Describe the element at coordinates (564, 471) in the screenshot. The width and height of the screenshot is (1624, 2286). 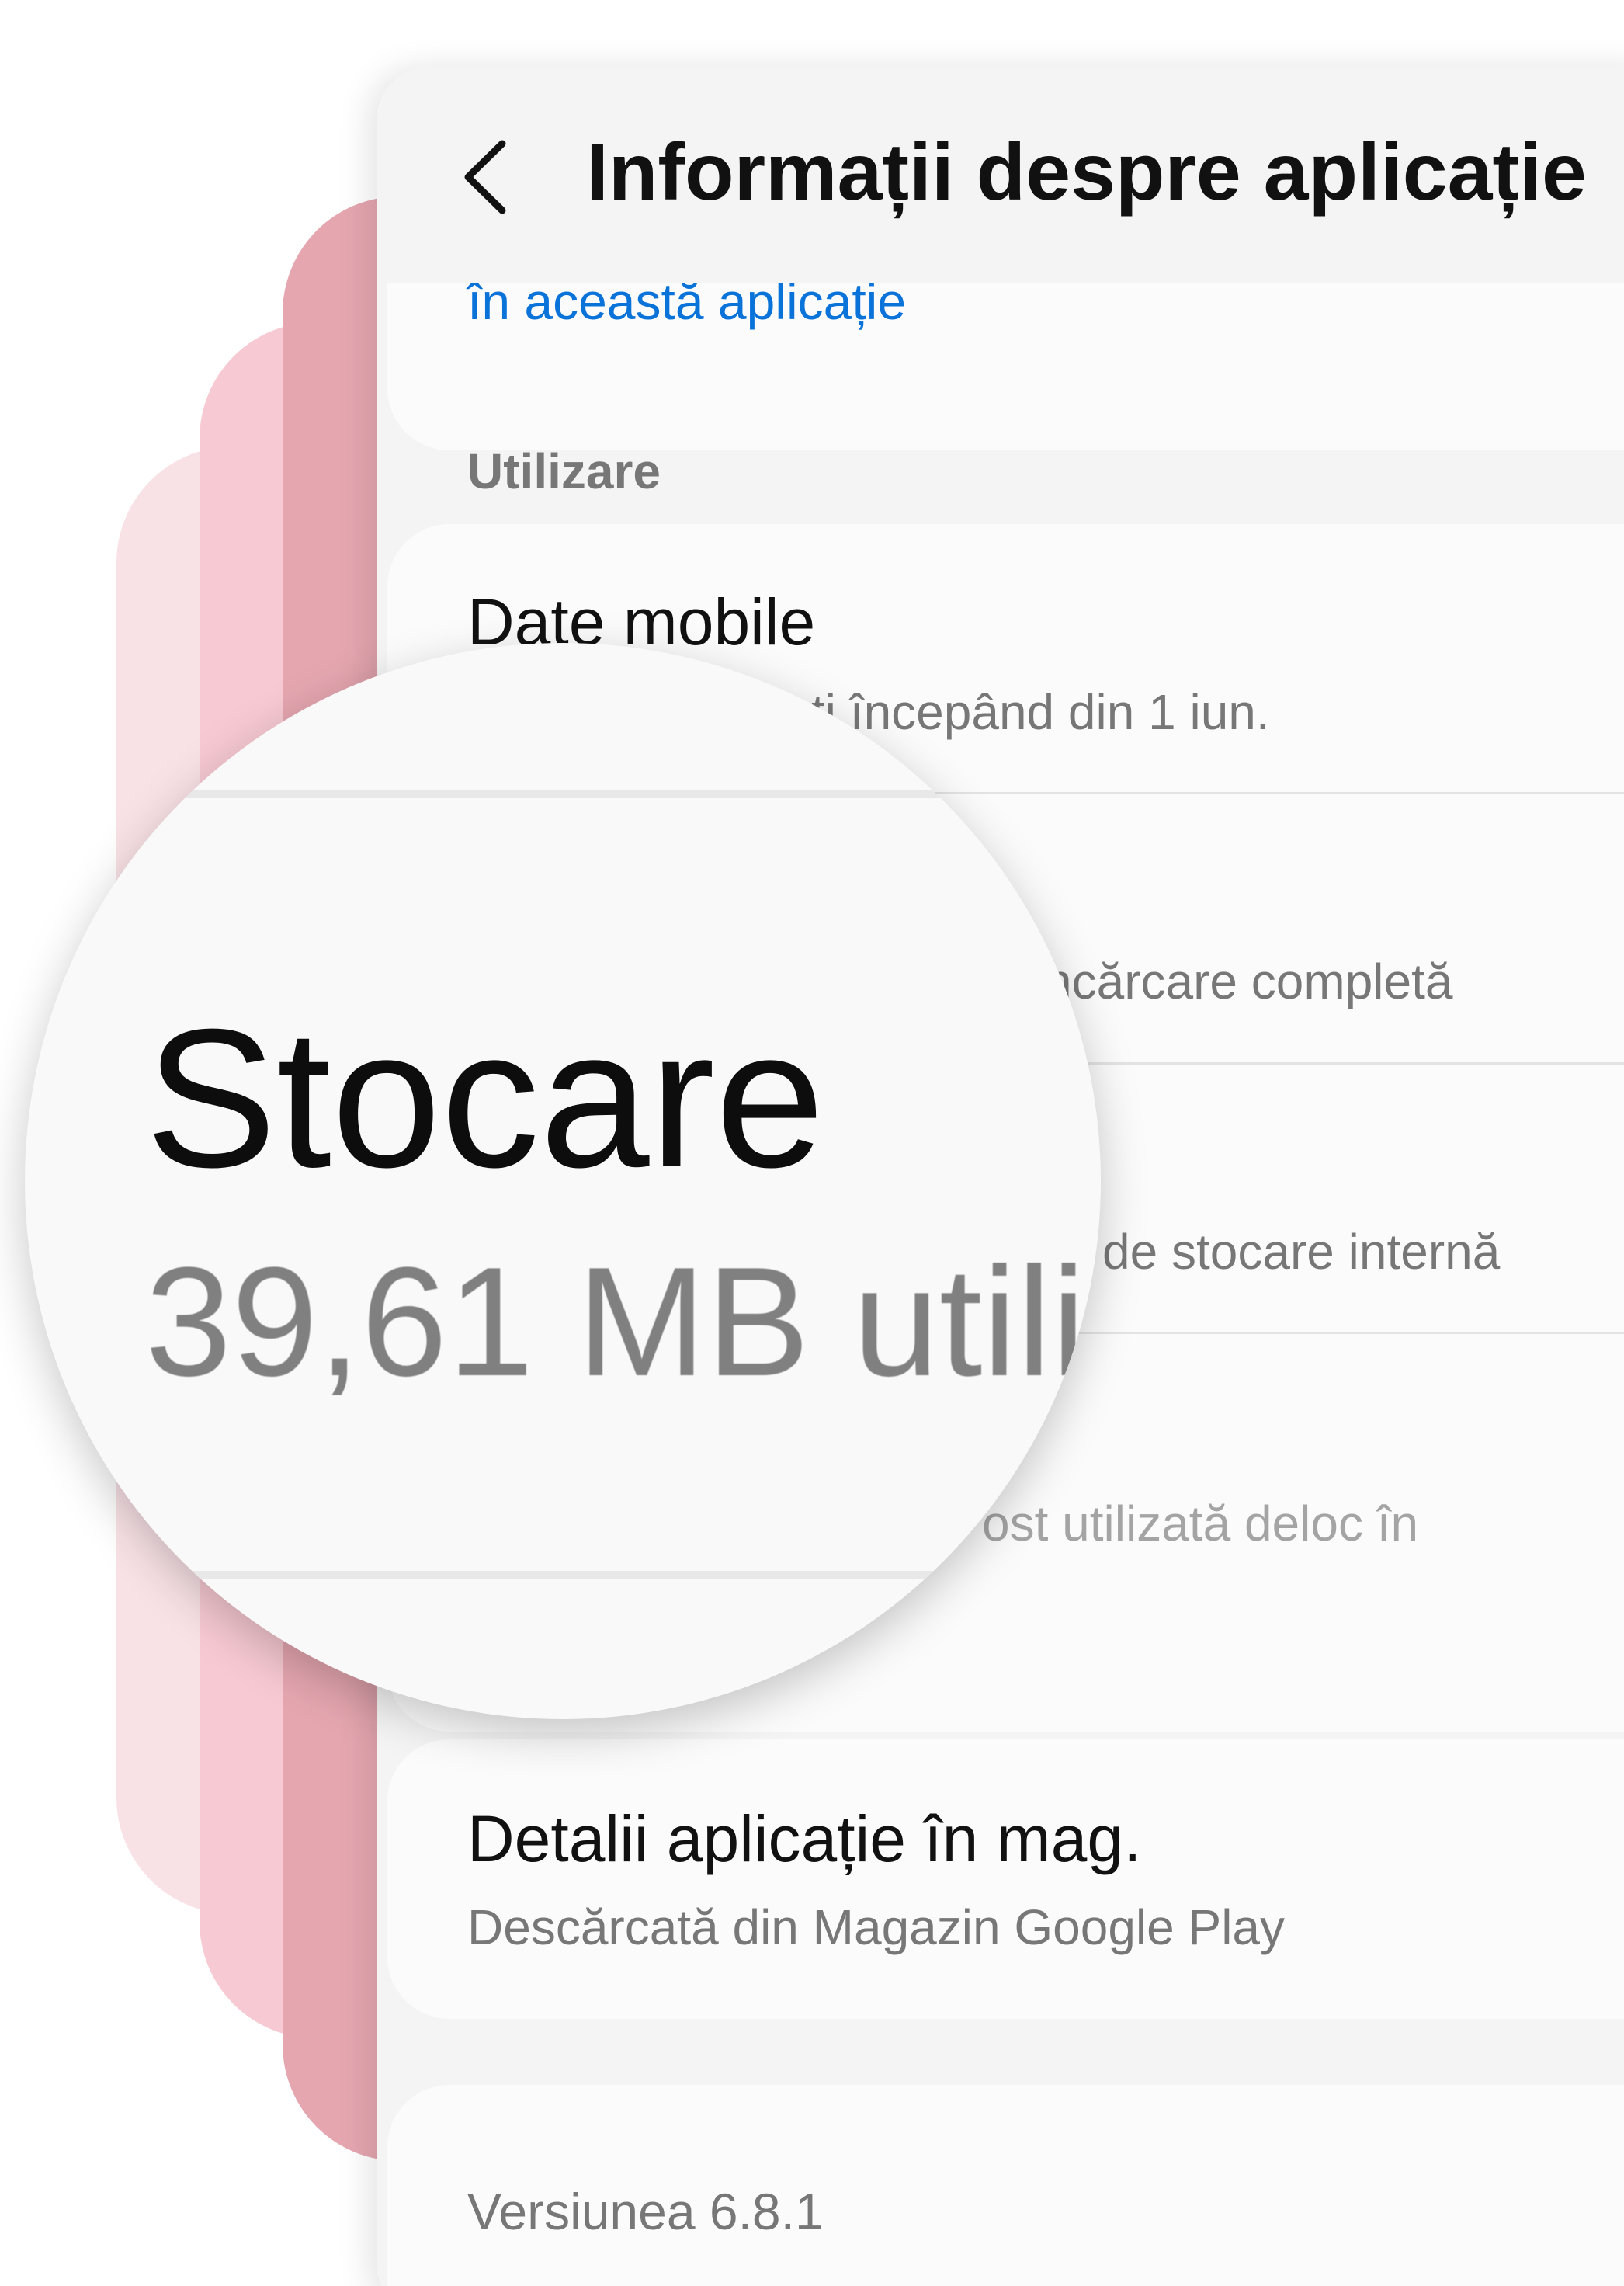
I see `usage-section-label: Utilizare` at that location.